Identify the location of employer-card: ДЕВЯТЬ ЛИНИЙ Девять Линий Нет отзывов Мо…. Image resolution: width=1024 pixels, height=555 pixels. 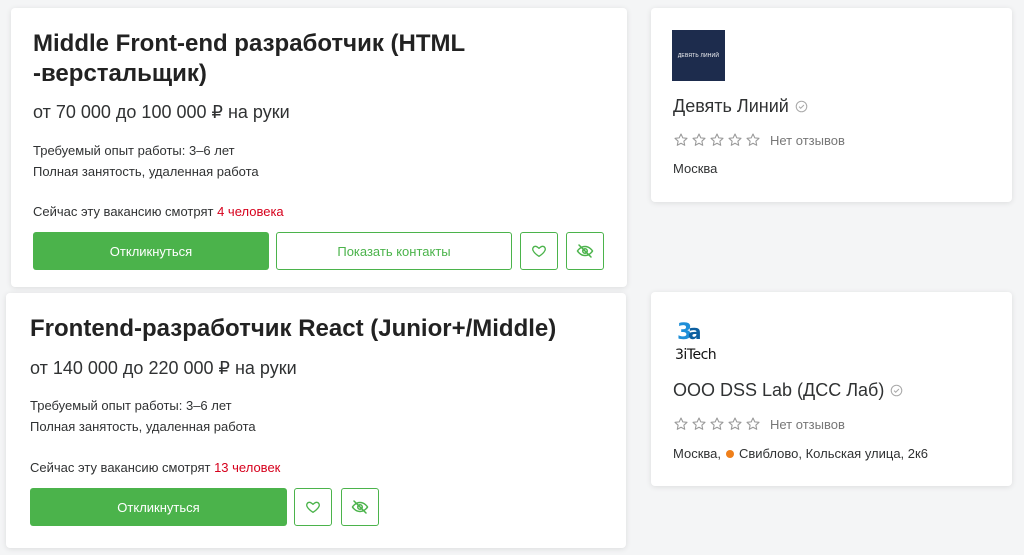
(831, 105).